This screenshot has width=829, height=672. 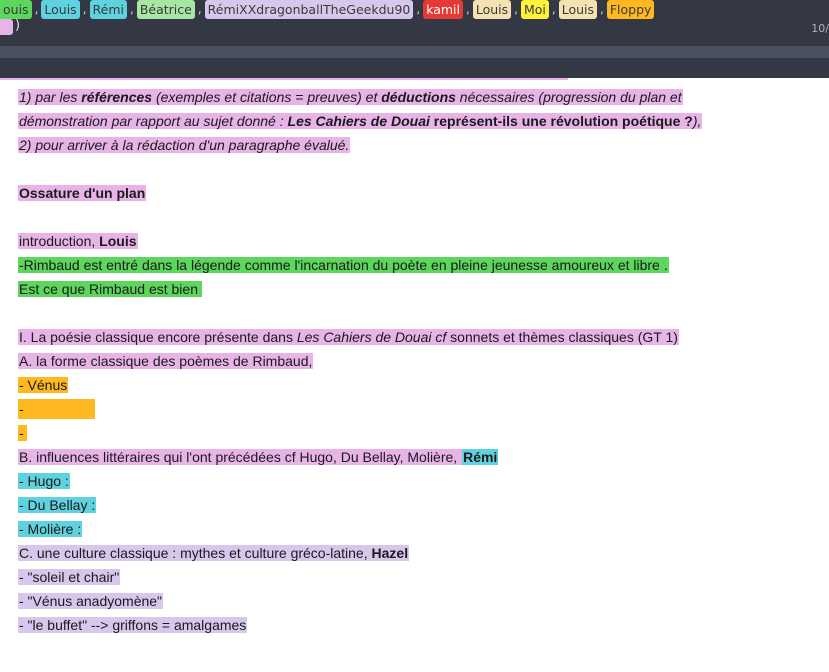 I want to click on dash-1-text: -, so click(x=56, y=409).